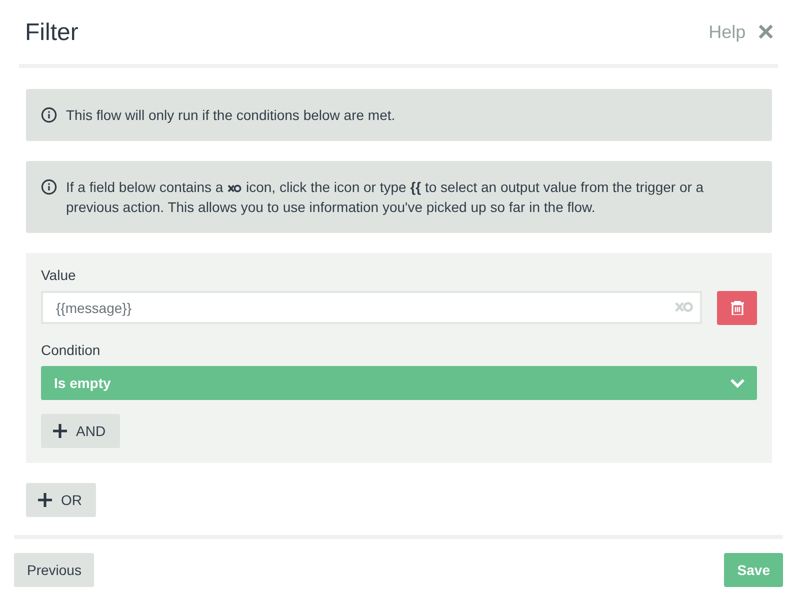 The image size is (795, 603). What do you see at coordinates (70, 350) in the screenshot?
I see `field-label: Condition` at bounding box center [70, 350].